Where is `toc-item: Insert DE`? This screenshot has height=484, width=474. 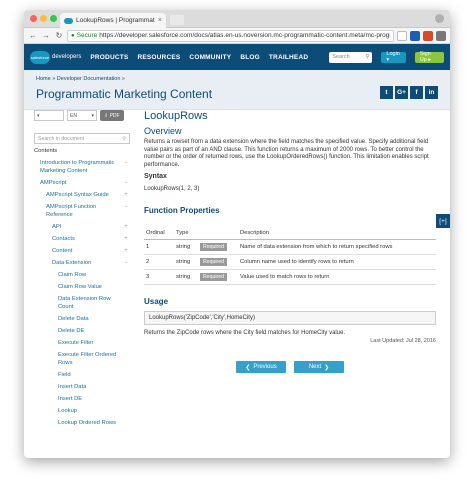
toc-item: Insert DE is located at coordinates (82, 399).